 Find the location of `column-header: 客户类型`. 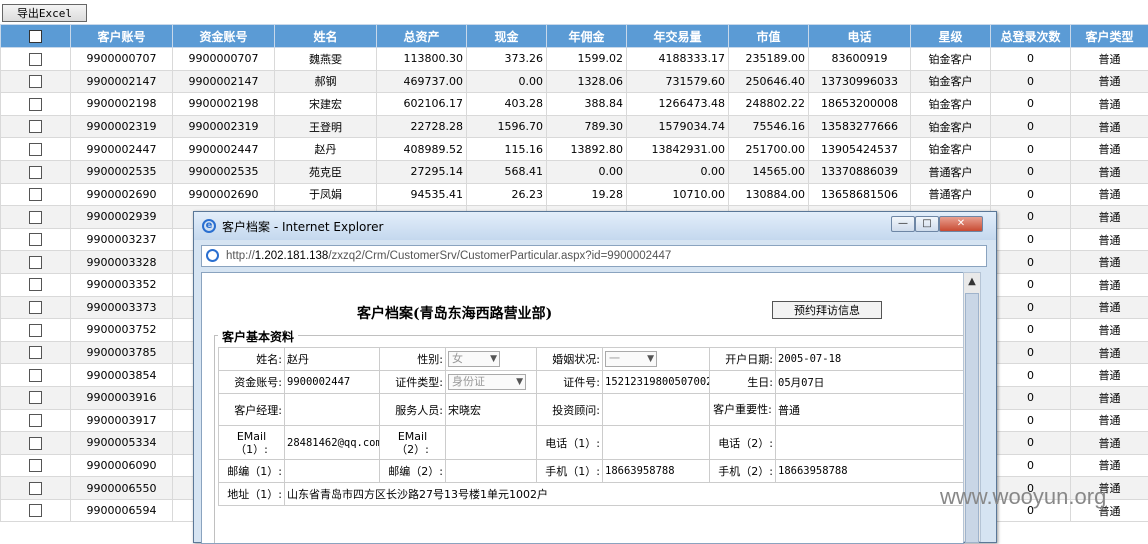

column-header: 客户类型 is located at coordinates (1109, 36).